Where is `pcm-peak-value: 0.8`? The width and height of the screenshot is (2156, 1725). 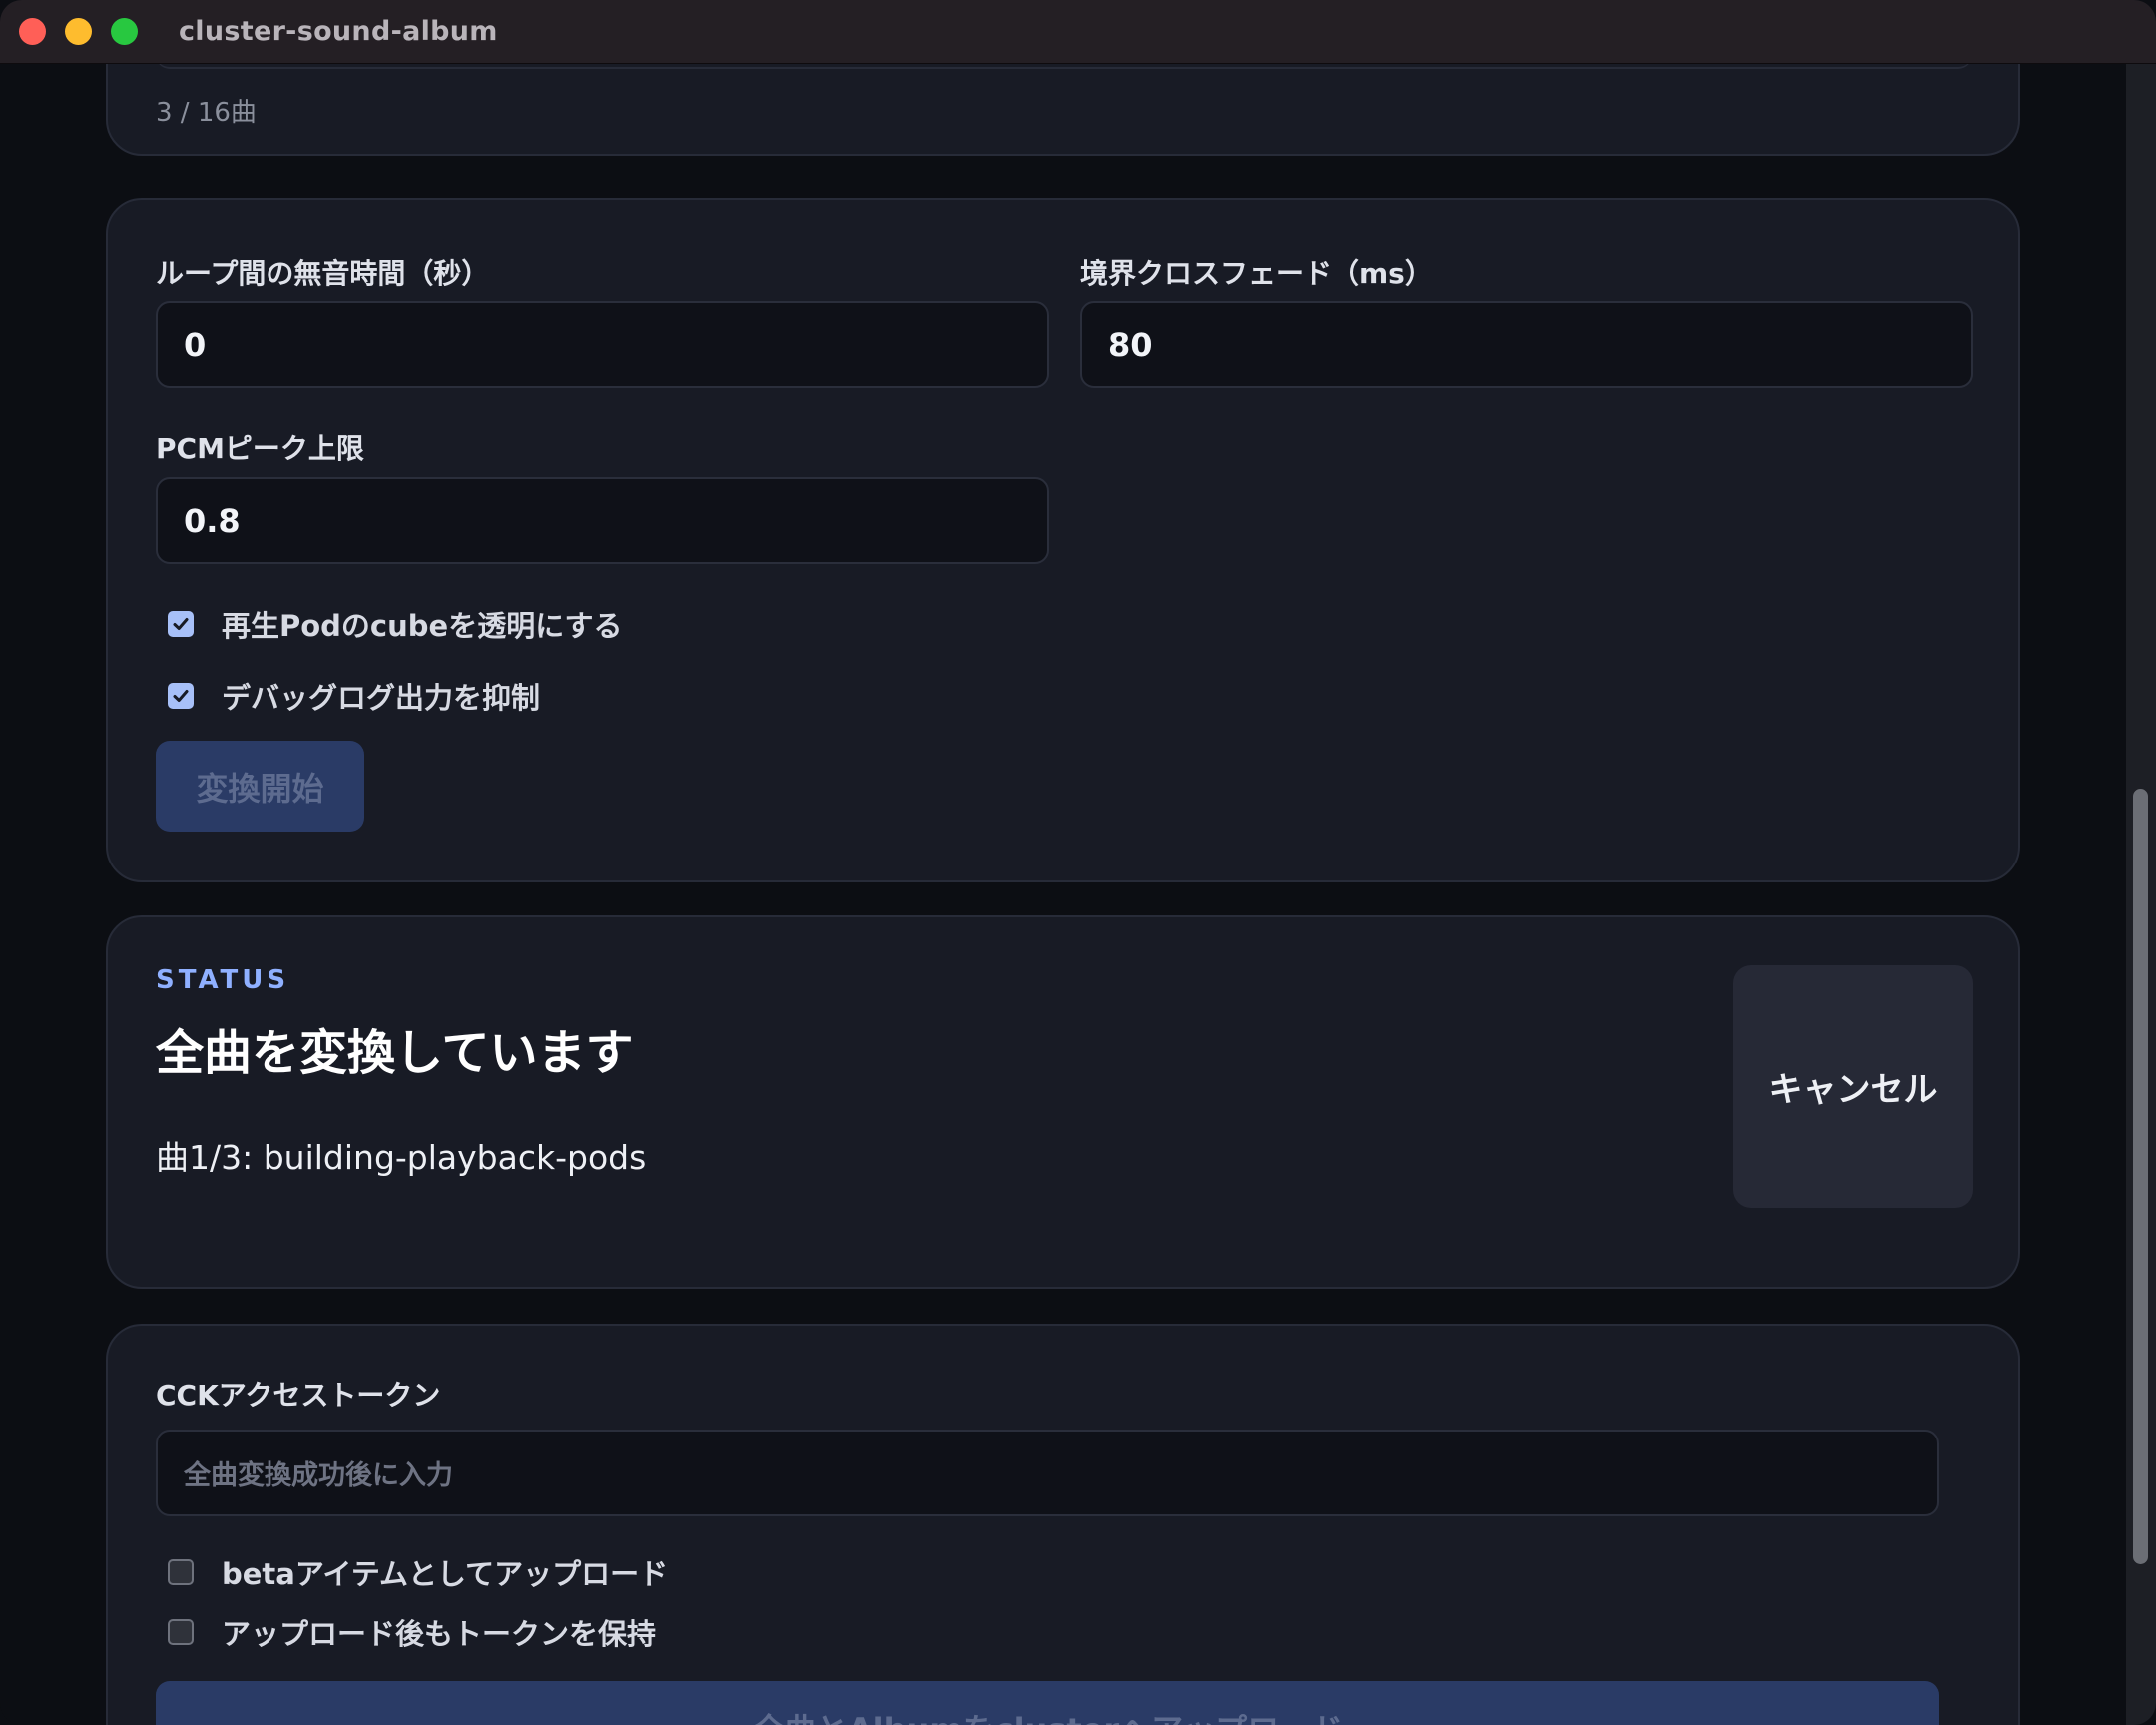 pcm-peak-value: 0.8 is located at coordinates (212, 520).